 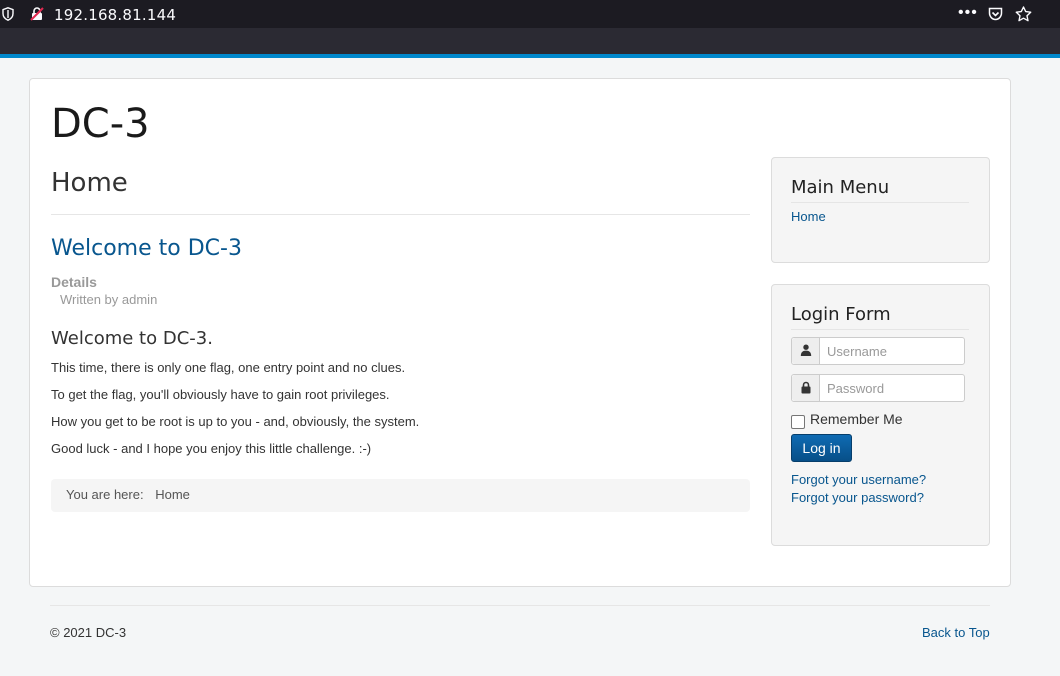 What do you see at coordinates (856, 419) in the screenshot?
I see `remember-me-label: Remember Me` at bounding box center [856, 419].